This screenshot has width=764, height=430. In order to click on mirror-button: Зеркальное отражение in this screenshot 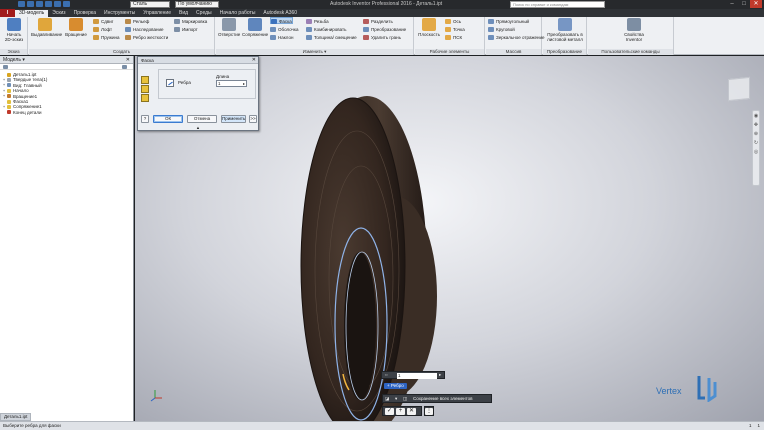, I will do `click(516, 37)`.